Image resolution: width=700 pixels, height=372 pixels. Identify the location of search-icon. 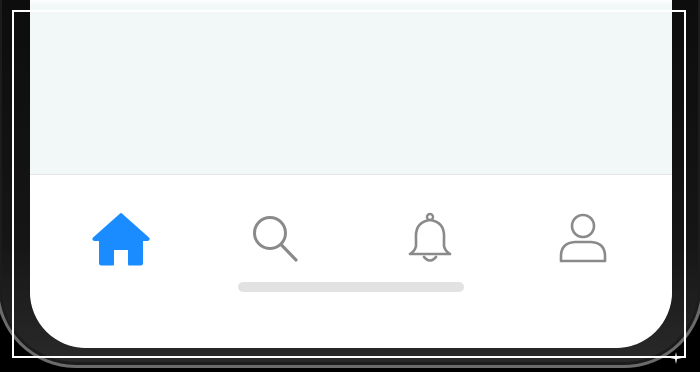
(275, 239).